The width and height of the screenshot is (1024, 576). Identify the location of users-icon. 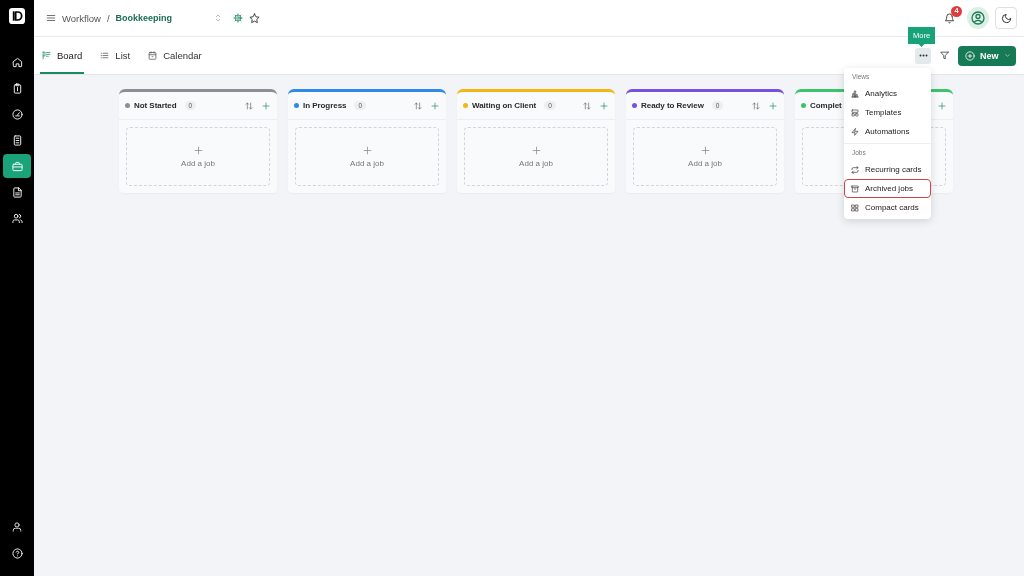
(17, 218).